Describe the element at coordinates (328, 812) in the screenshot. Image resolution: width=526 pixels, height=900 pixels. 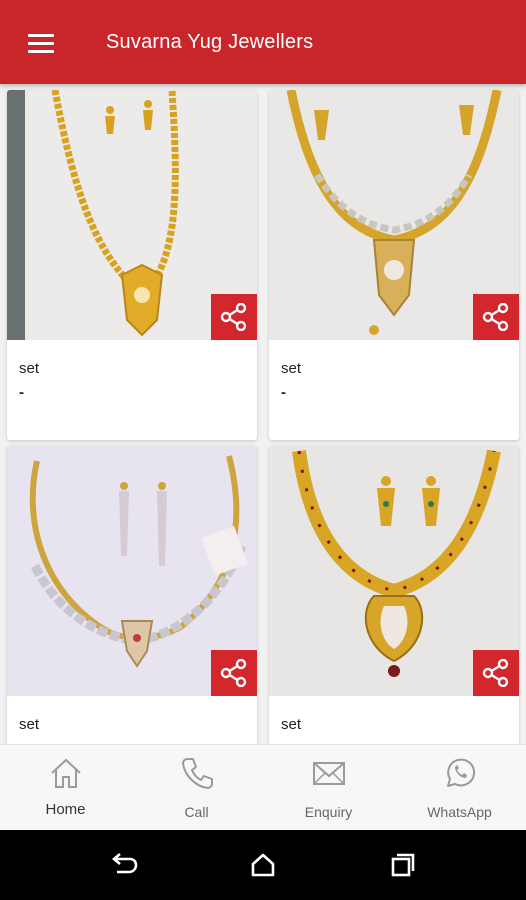
I see `nav-enquiry-label: Enquiry` at that location.